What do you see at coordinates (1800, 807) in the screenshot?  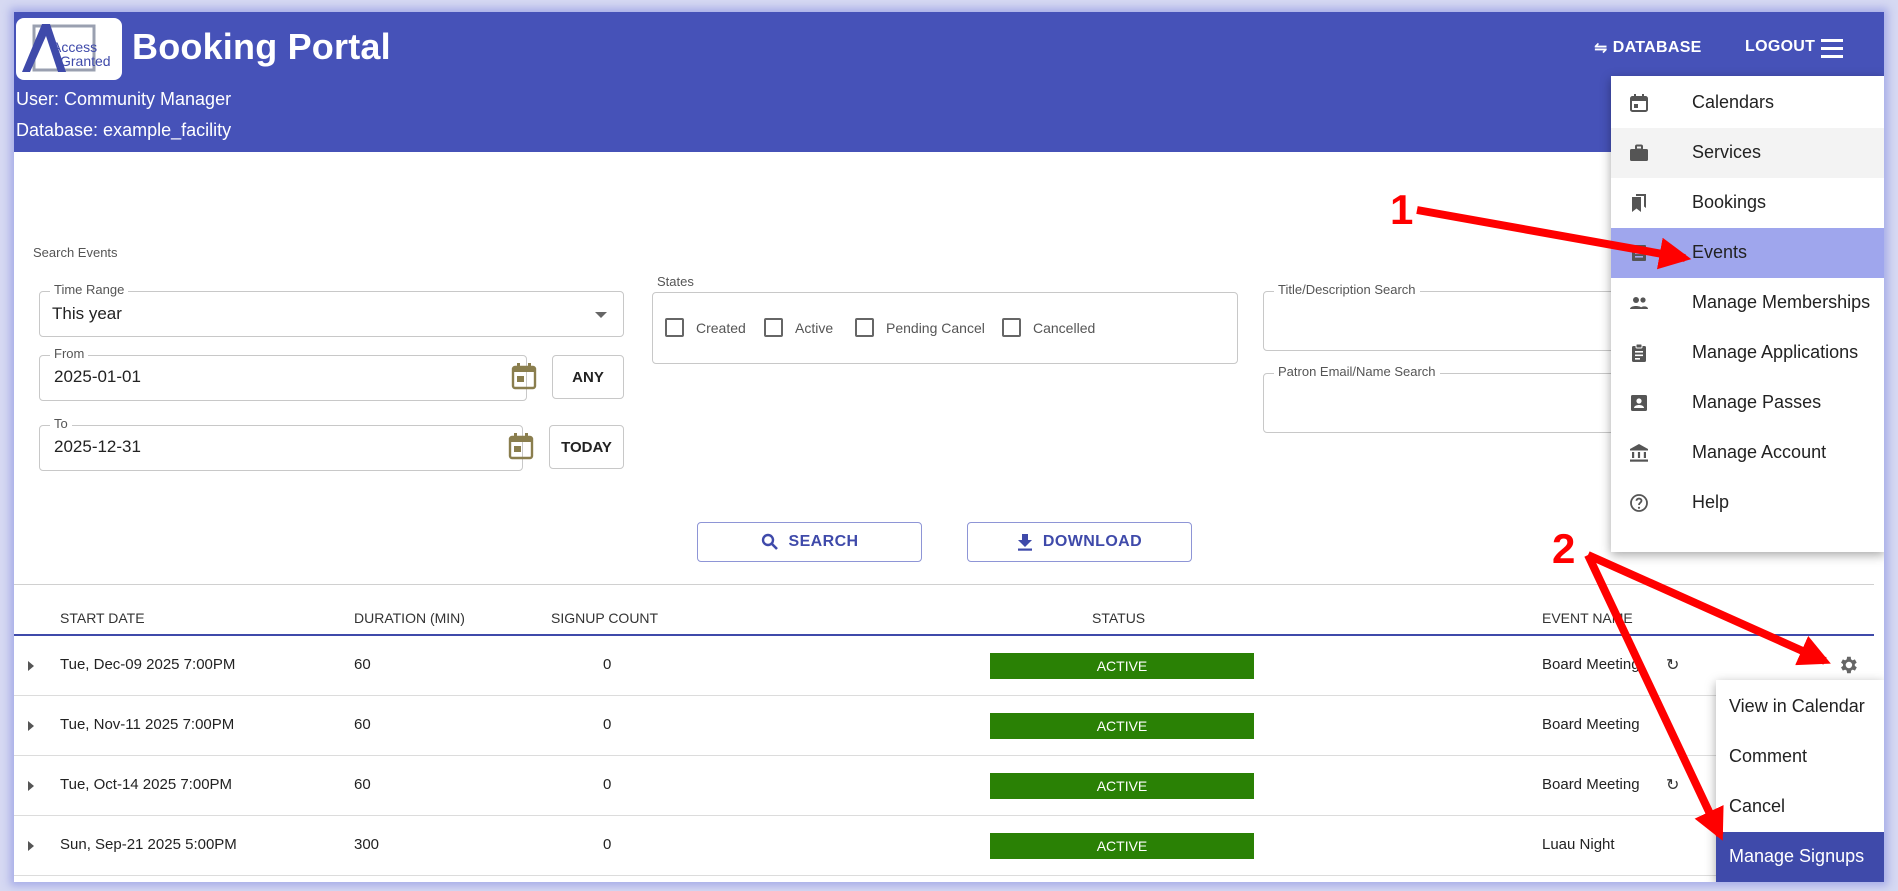 I see `menu-item-cancel: Cancel` at bounding box center [1800, 807].